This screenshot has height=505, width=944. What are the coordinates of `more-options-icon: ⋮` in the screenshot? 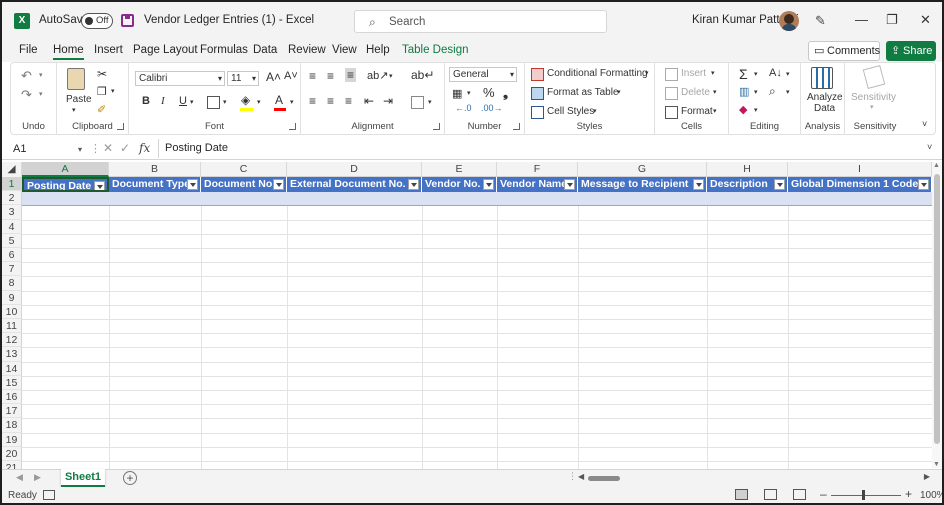 It's located at (95, 148).